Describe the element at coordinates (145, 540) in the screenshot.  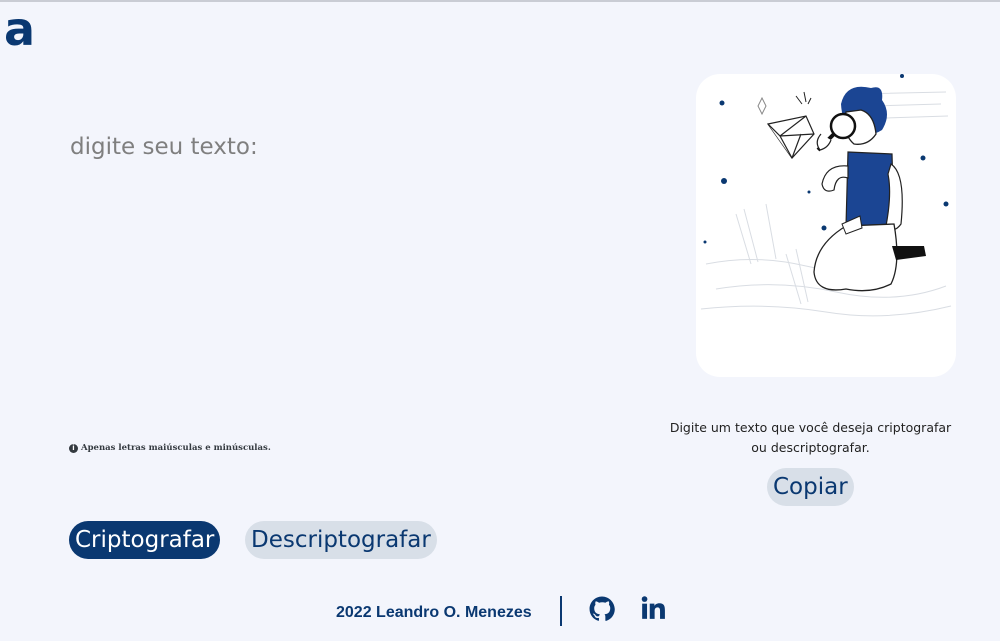
I see `encrypt-button: Criptografar` at that location.